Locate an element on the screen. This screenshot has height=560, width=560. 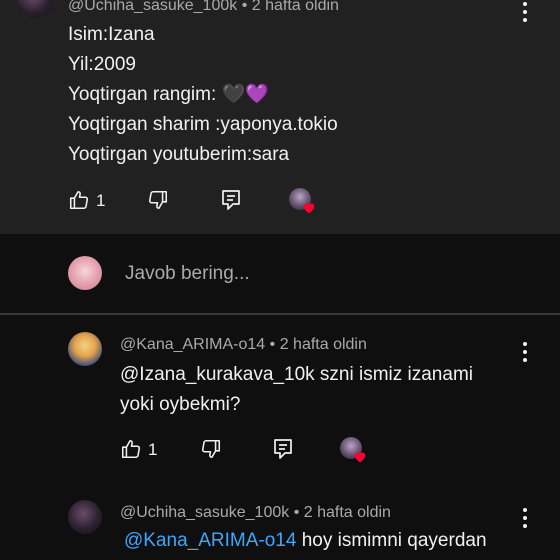
comment-line: Yoqtirgan rangim: 🖤💜 is located at coordinates (168, 95).